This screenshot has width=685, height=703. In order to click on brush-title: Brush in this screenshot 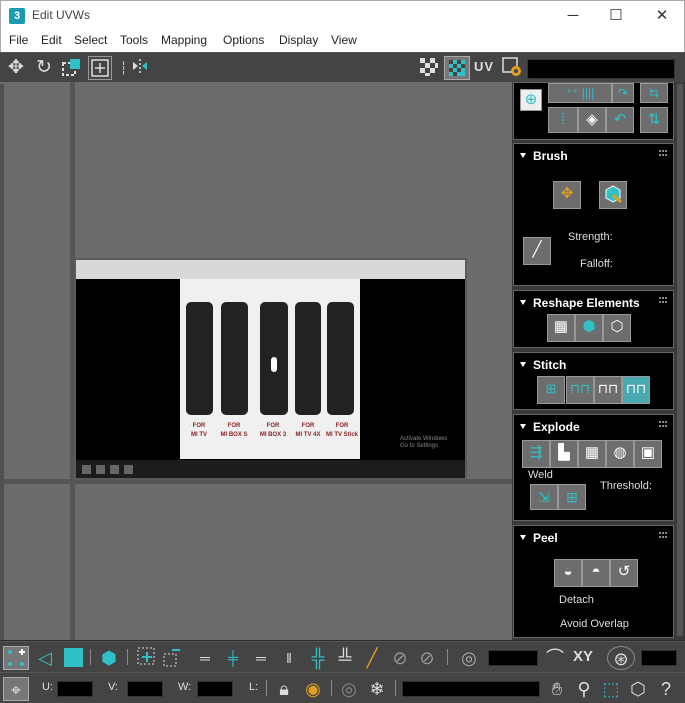, I will do `click(544, 156)`.